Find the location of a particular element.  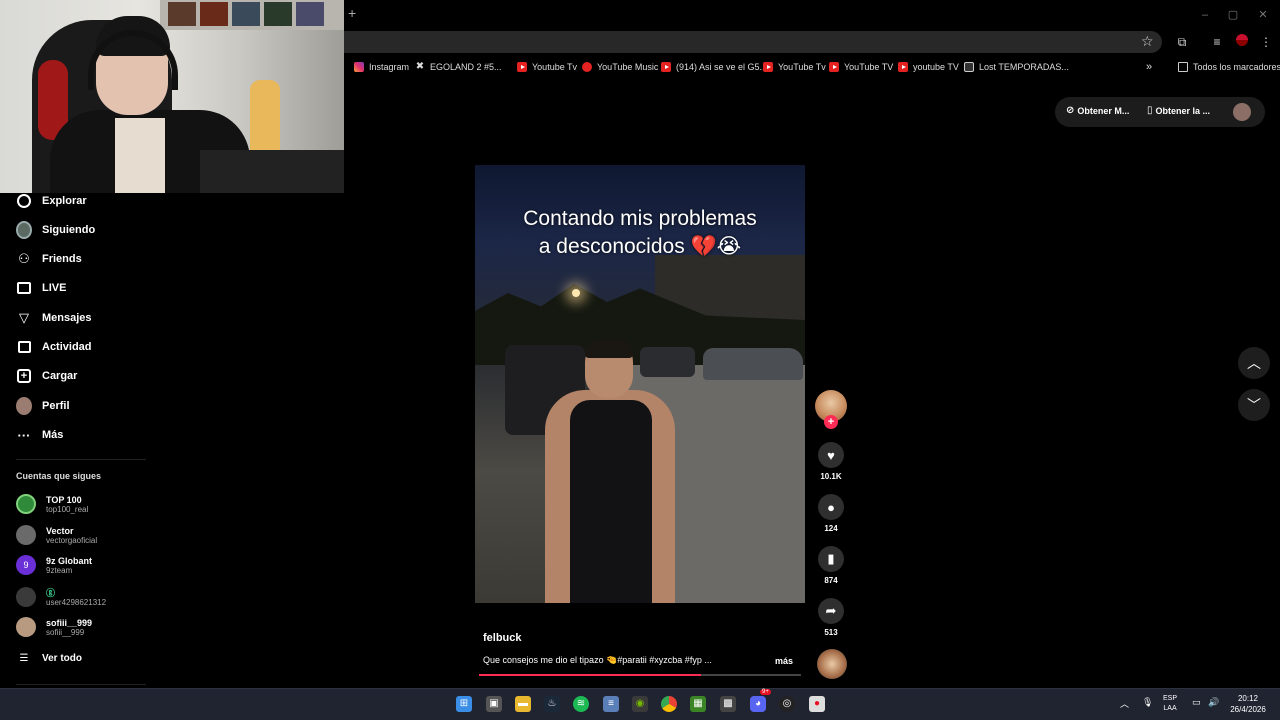

nav-cargar: + Cargar is located at coordinates (46, 376).